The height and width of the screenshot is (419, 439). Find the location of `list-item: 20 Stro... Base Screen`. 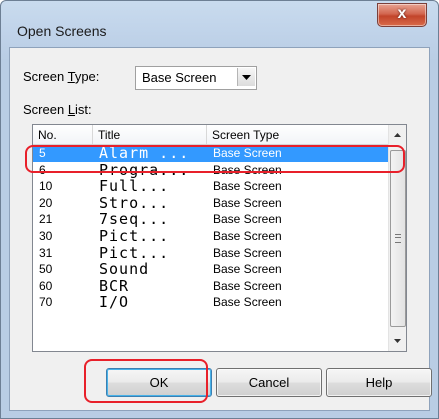

list-item: 20 Stro... Base Screen is located at coordinates (210, 202).